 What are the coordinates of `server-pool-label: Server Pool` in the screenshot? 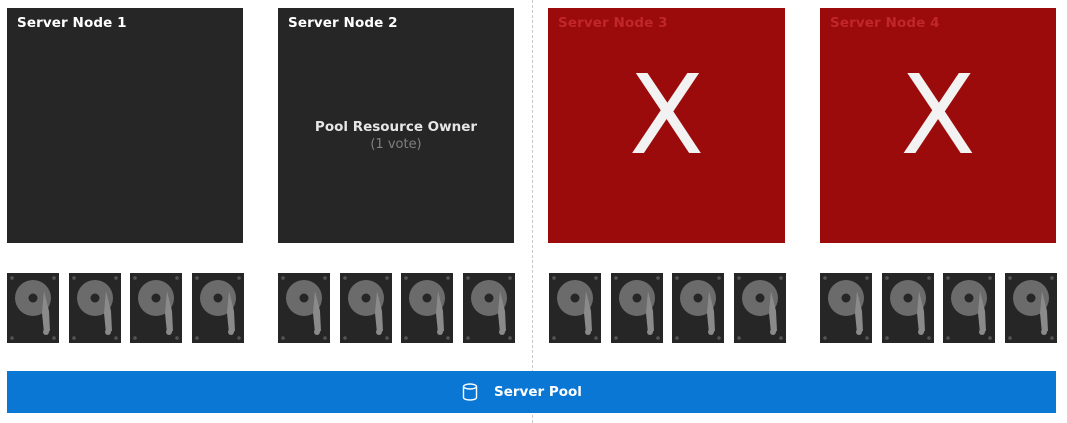 It's located at (538, 392).